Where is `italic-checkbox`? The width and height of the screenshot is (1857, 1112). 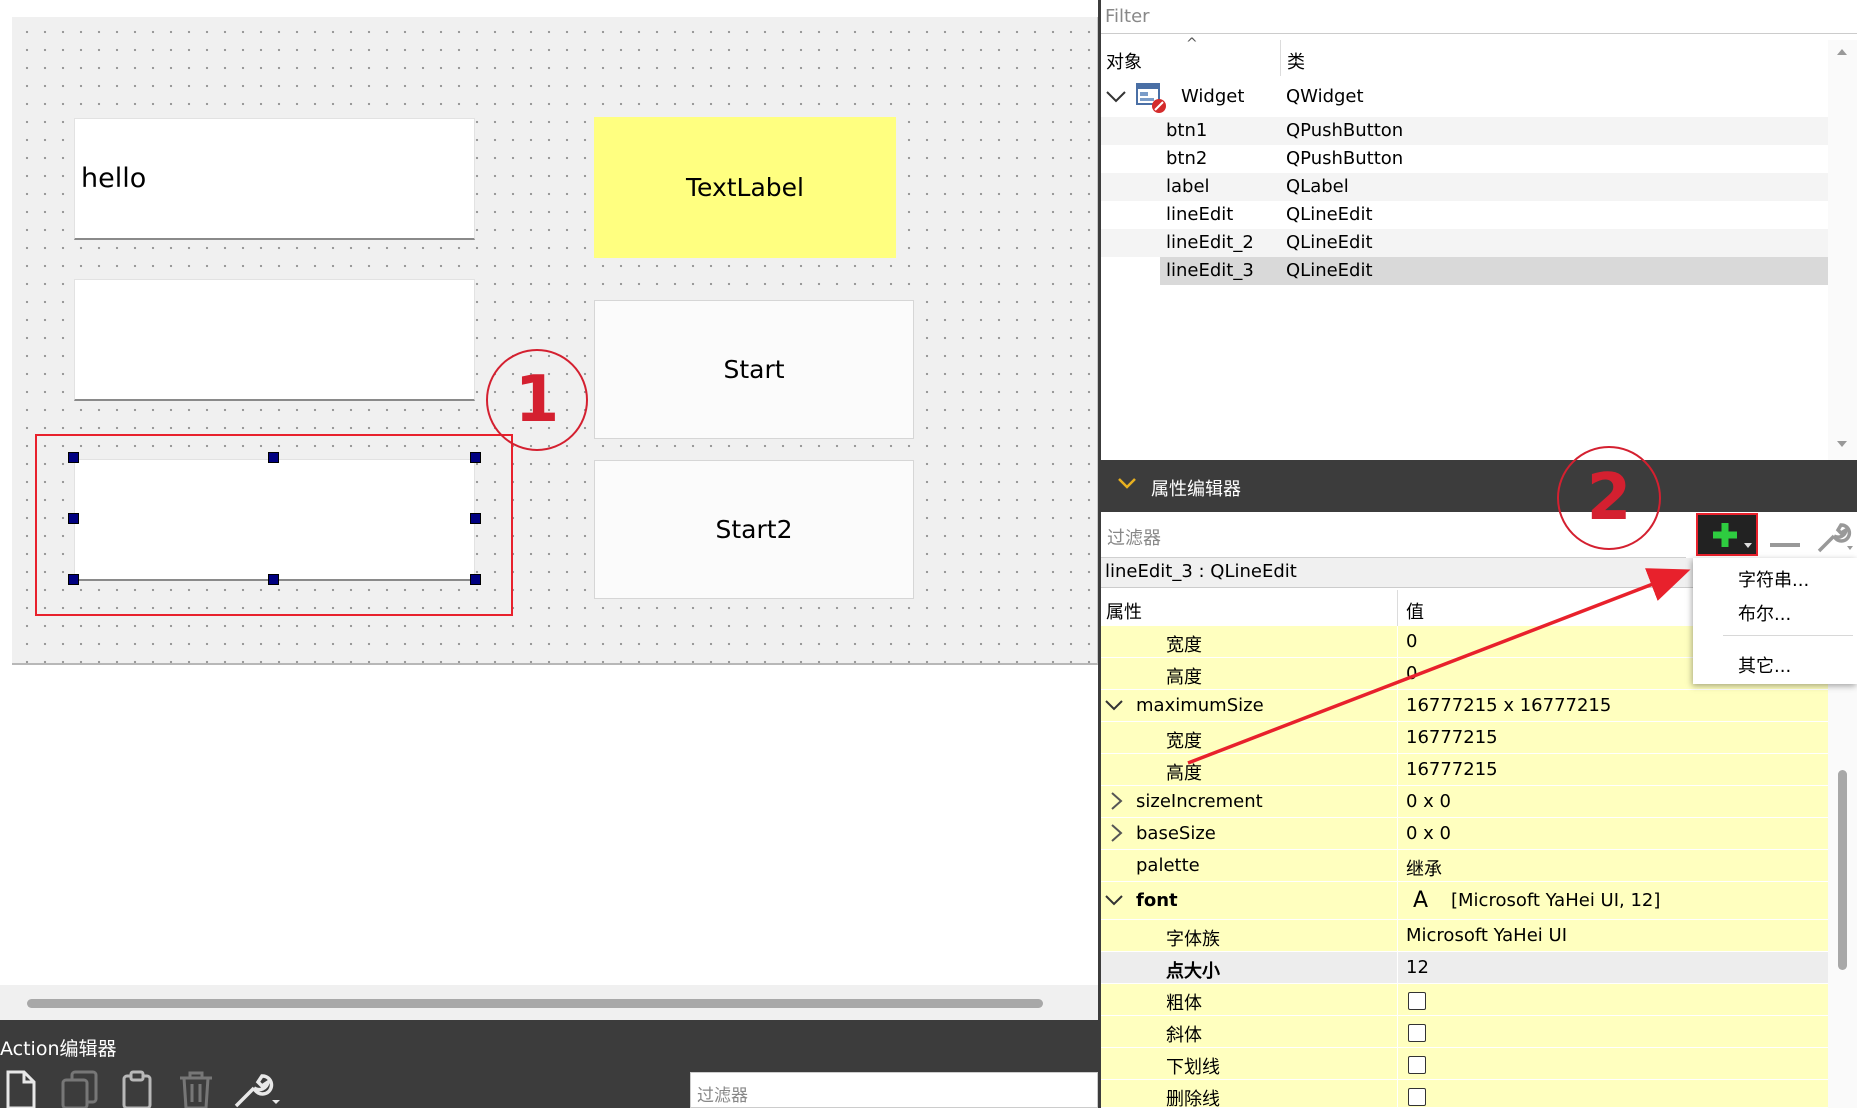 italic-checkbox is located at coordinates (1417, 1033).